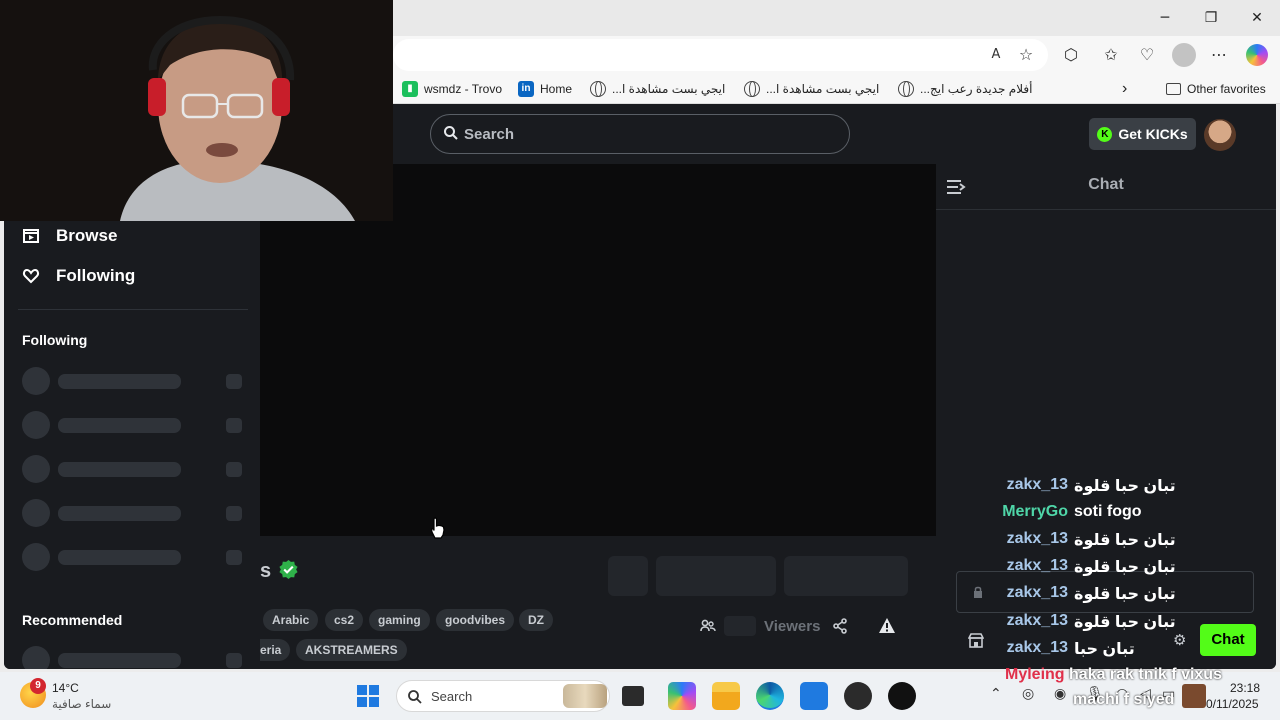 This screenshot has width=1280, height=720. What do you see at coordinates (475, 620) in the screenshot?
I see `tag-chip: goodvibes` at bounding box center [475, 620].